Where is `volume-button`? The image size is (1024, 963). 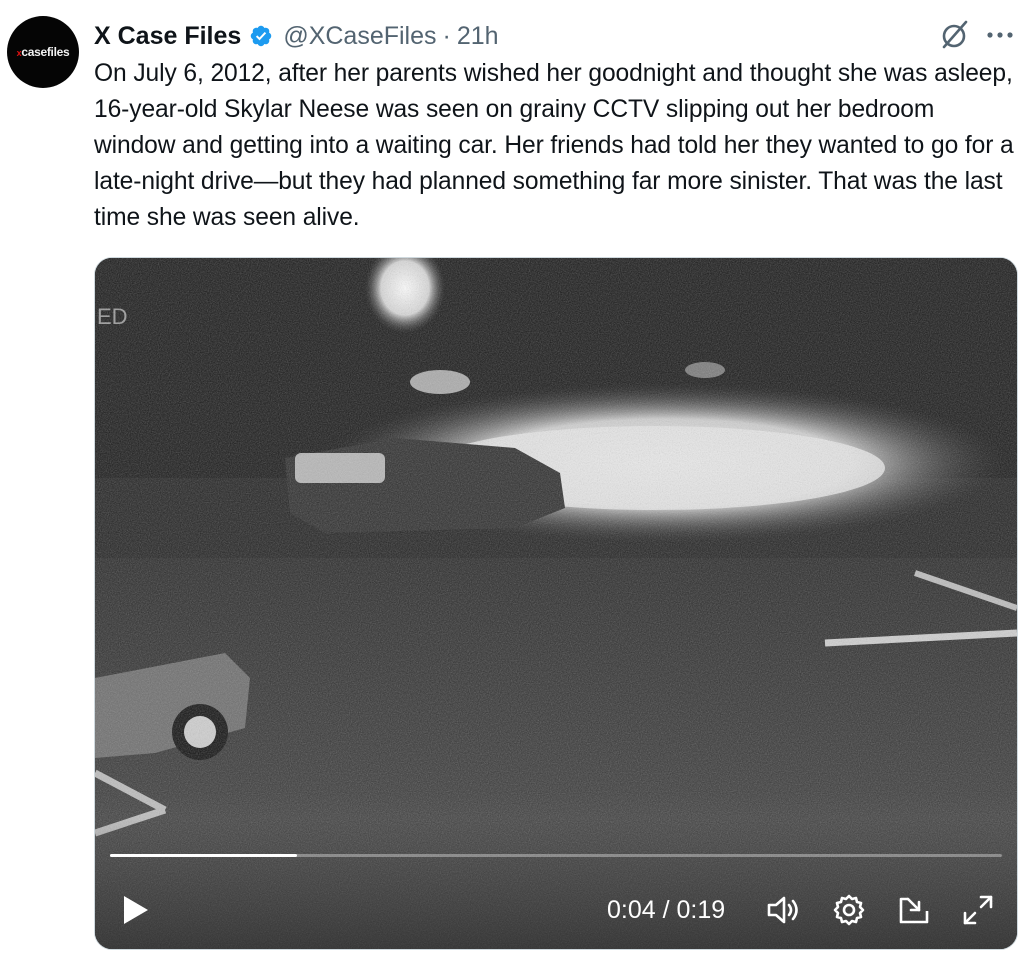 volume-button is located at coordinates (784, 910).